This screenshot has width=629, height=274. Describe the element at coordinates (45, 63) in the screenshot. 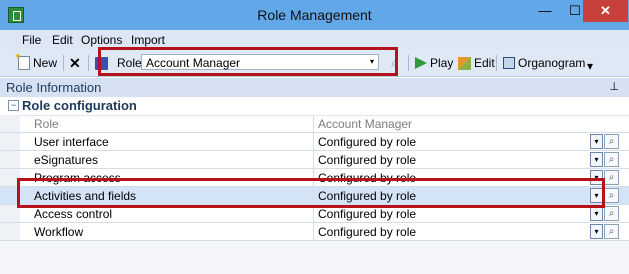

I see `new-button-label: New` at that location.